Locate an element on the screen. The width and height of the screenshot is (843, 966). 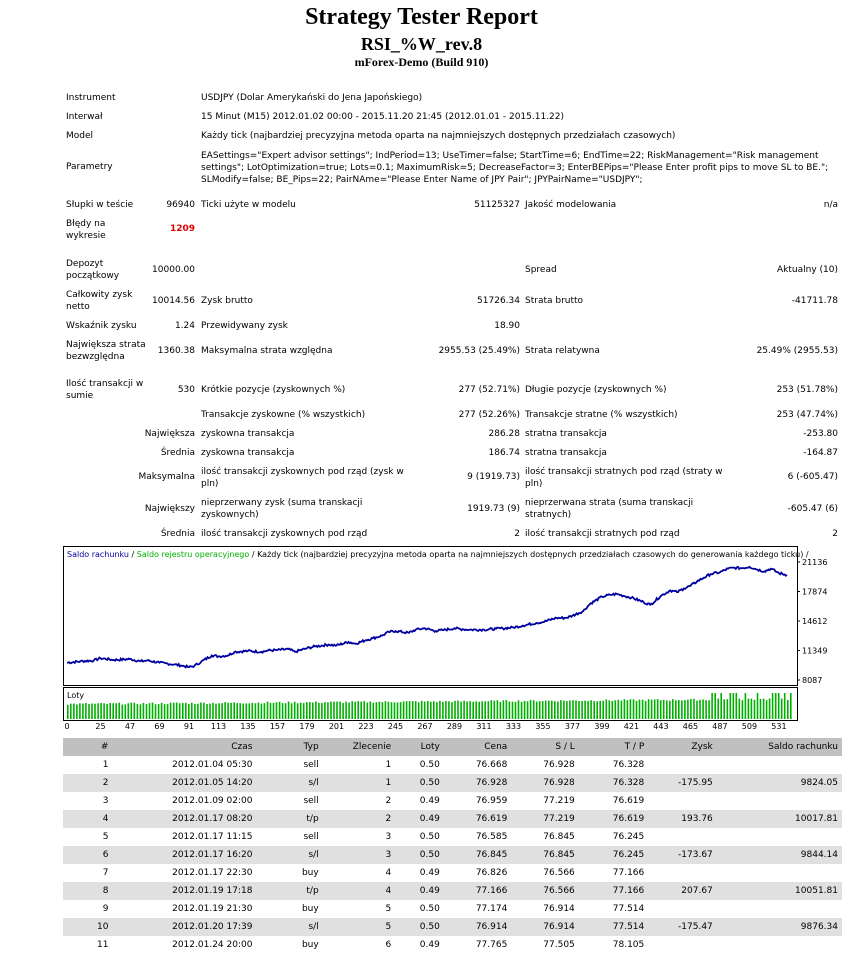
legend-sep-1: / is located at coordinates (133, 554).